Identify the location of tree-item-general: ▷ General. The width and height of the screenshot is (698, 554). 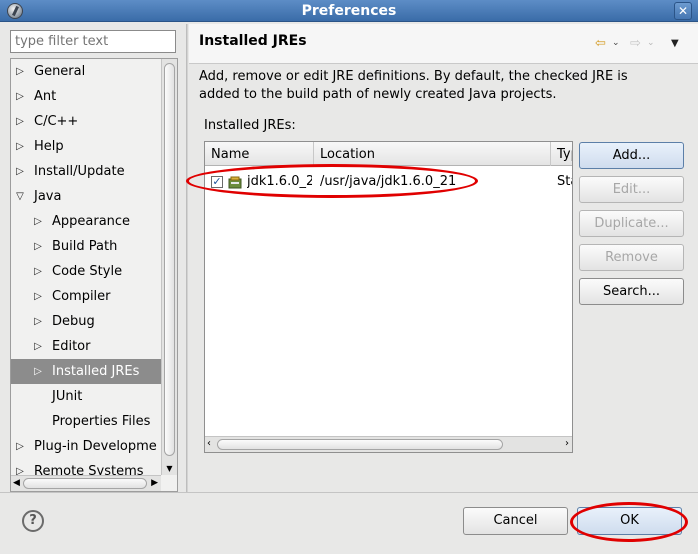
(86, 71).